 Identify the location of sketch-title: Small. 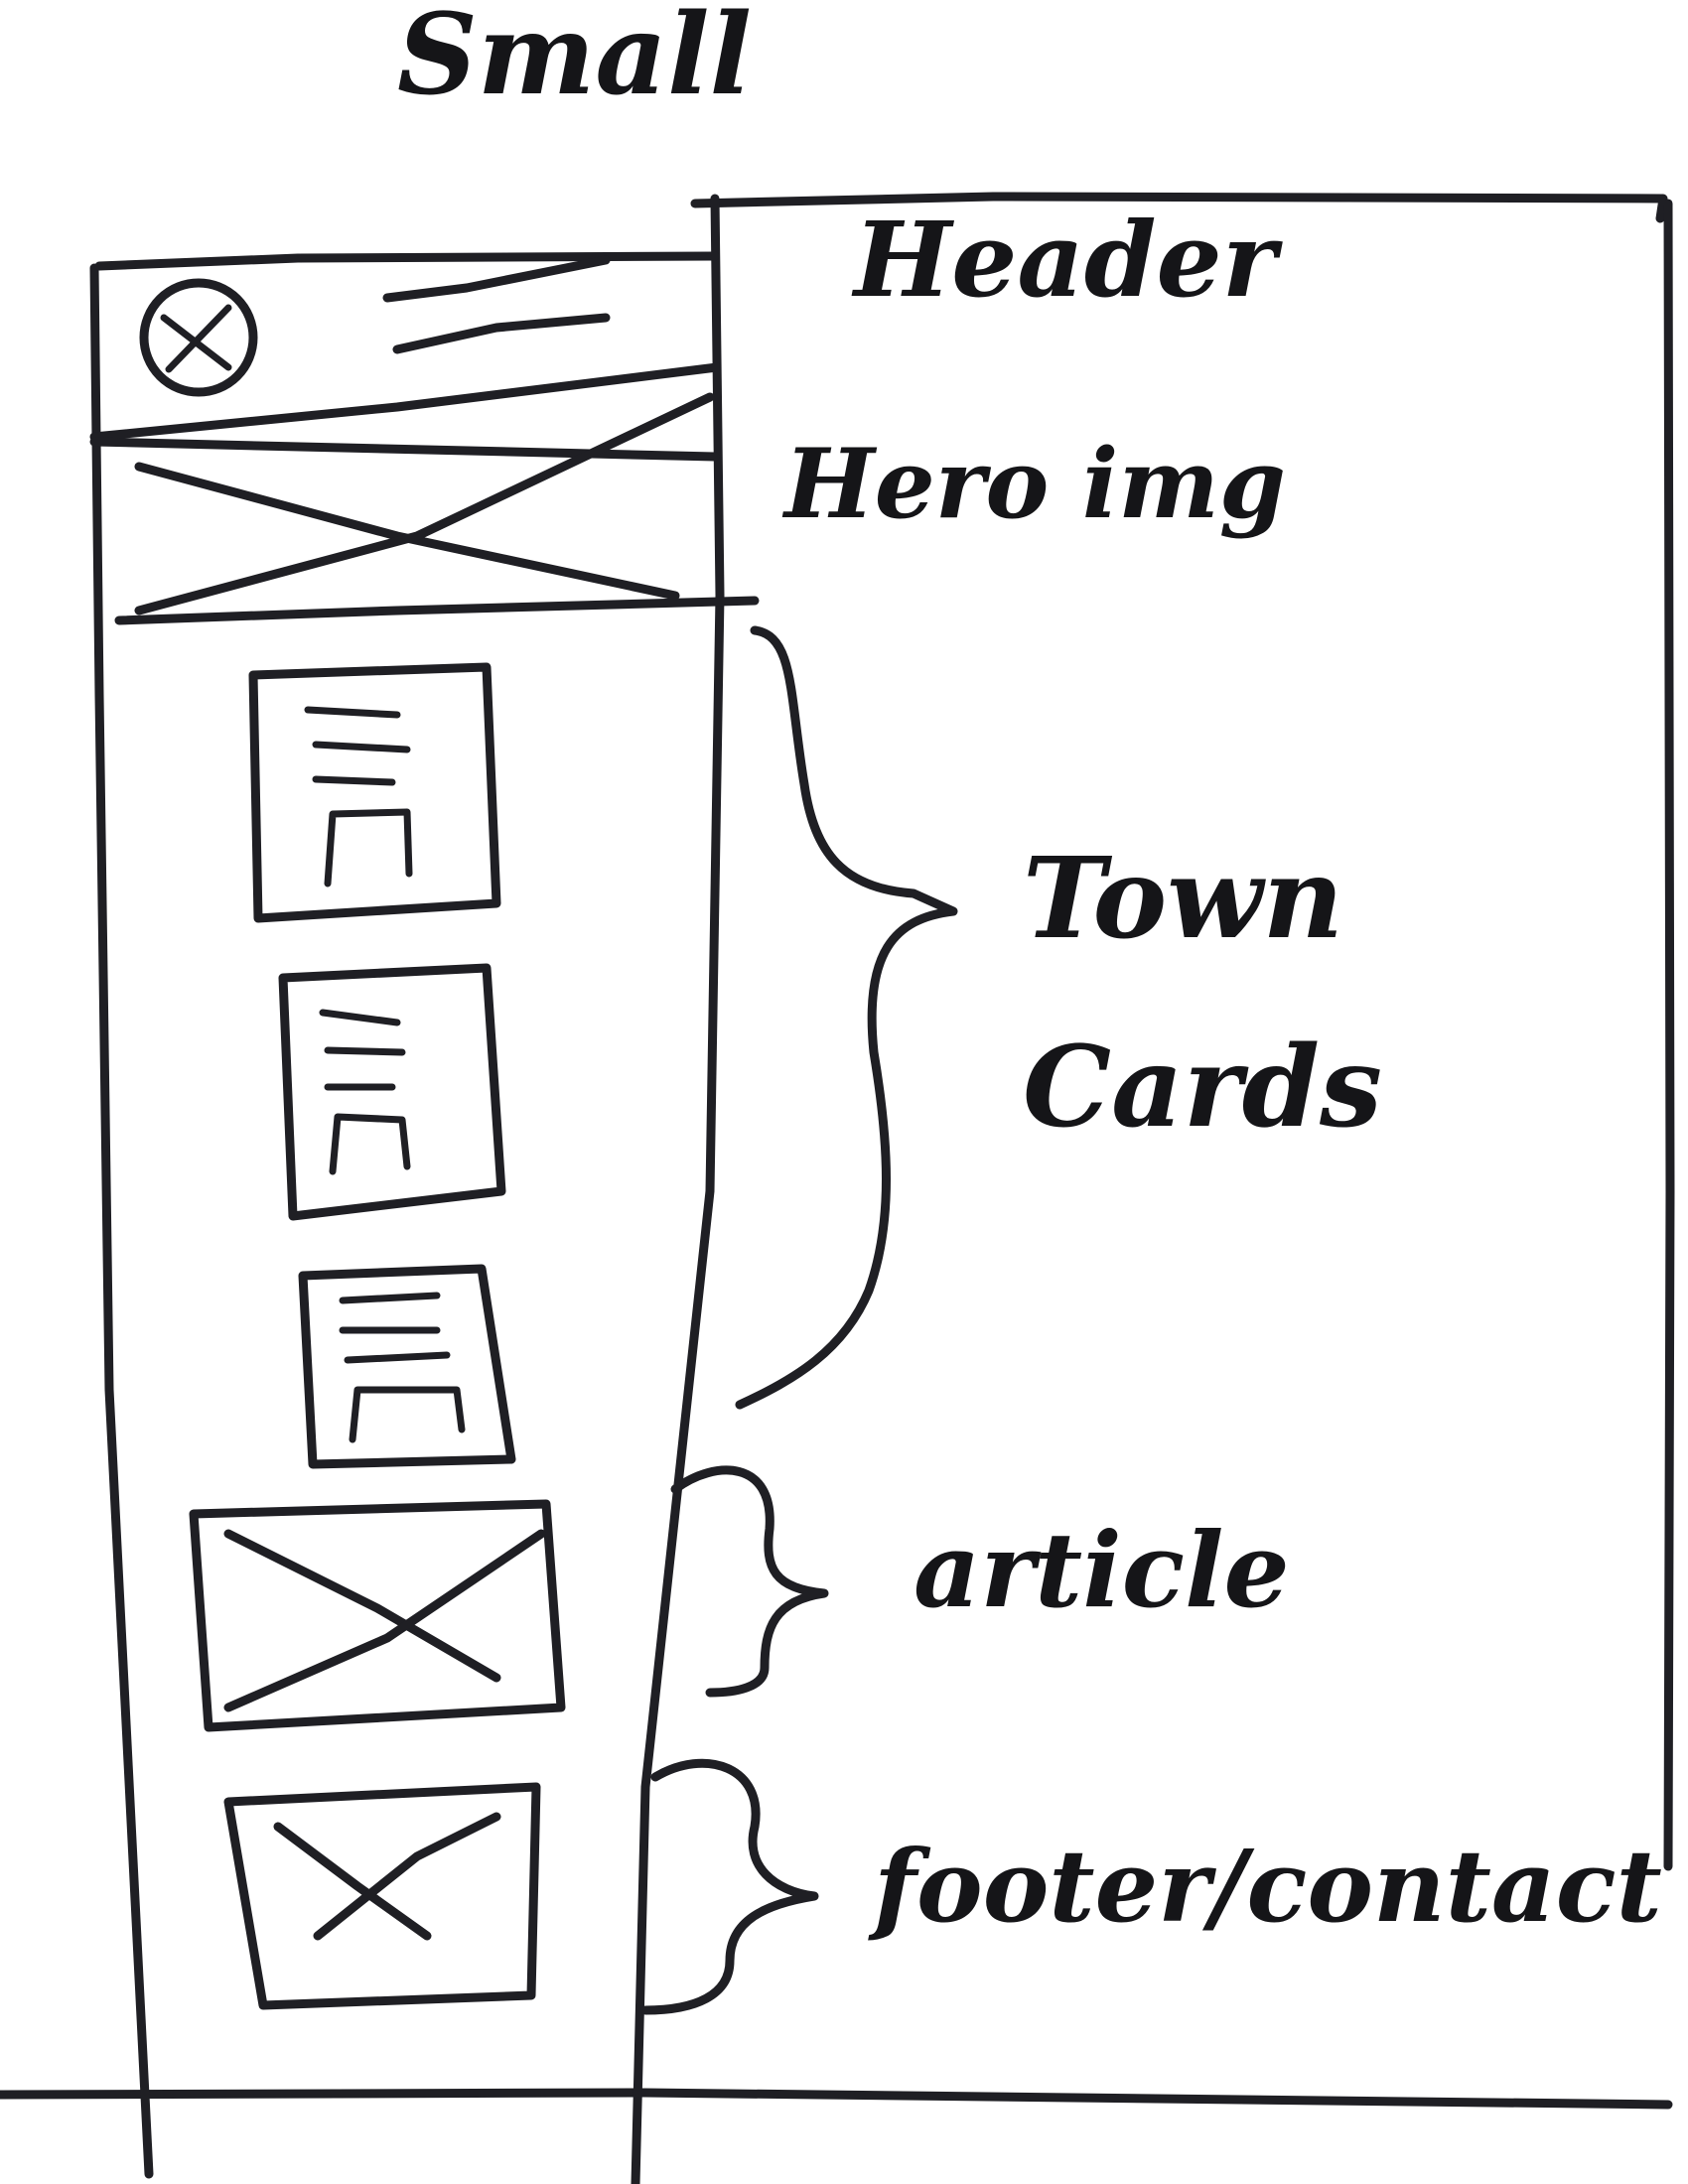
(575, 60).